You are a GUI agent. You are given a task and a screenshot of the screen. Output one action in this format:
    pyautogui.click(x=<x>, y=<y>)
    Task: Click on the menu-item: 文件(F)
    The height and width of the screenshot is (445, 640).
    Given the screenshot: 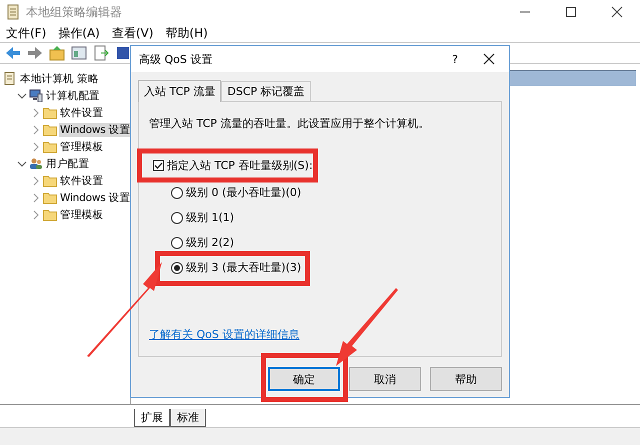 What is the action you would take?
    pyautogui.click(x=26, y=33)
    